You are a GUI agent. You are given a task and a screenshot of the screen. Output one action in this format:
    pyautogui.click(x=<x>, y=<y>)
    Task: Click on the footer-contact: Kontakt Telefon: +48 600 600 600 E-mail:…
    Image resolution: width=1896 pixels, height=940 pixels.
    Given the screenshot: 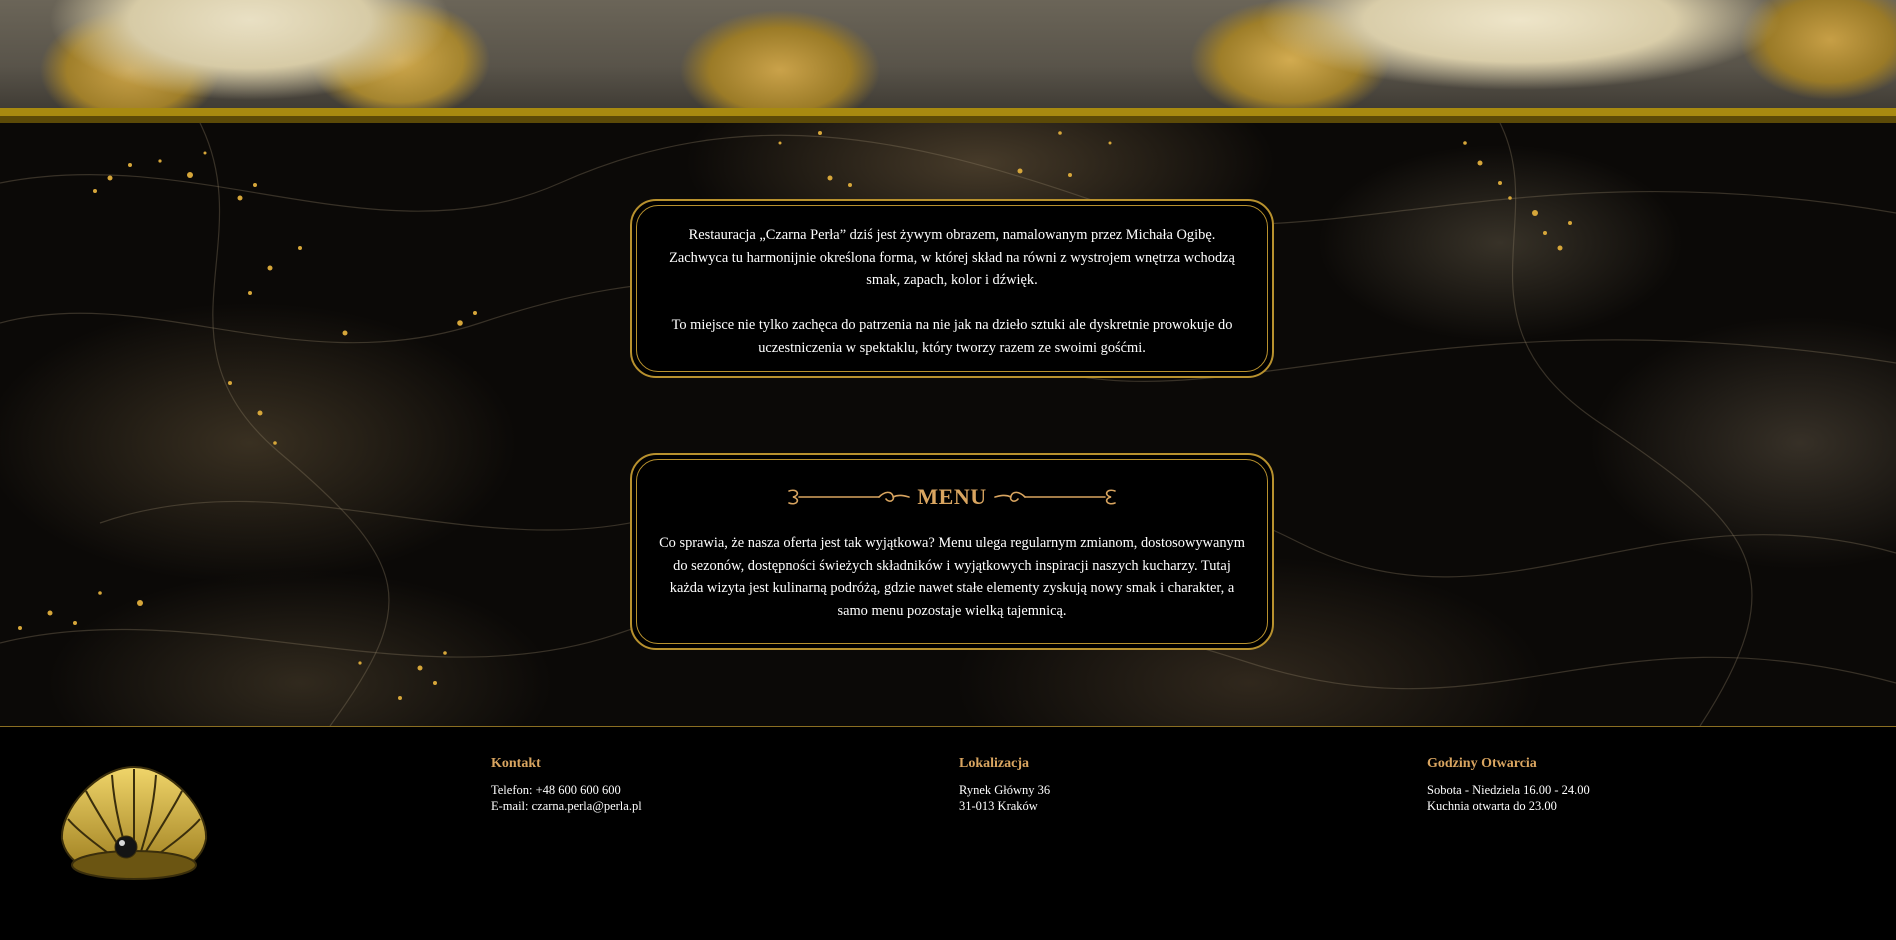 What is the action you would take?
    pyautogui.click(x=566, y=785)
    